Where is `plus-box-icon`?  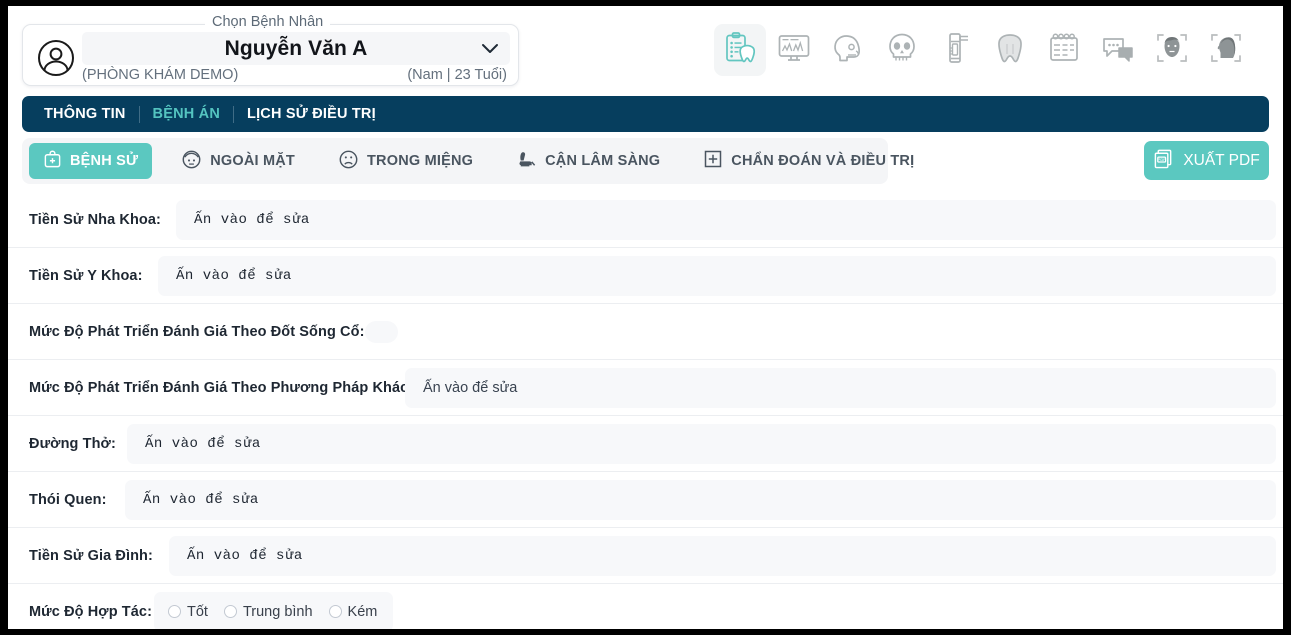 plus-box-icon is located at coordinates (713, 161).